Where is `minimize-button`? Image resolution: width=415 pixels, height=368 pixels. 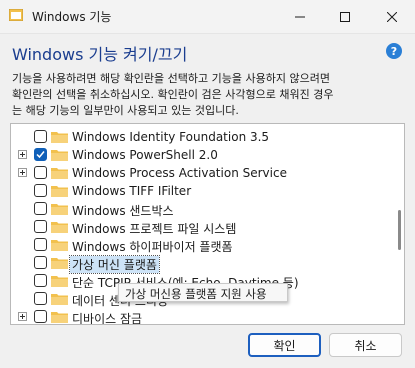
minimize-button is located at coordinates (300, 16).